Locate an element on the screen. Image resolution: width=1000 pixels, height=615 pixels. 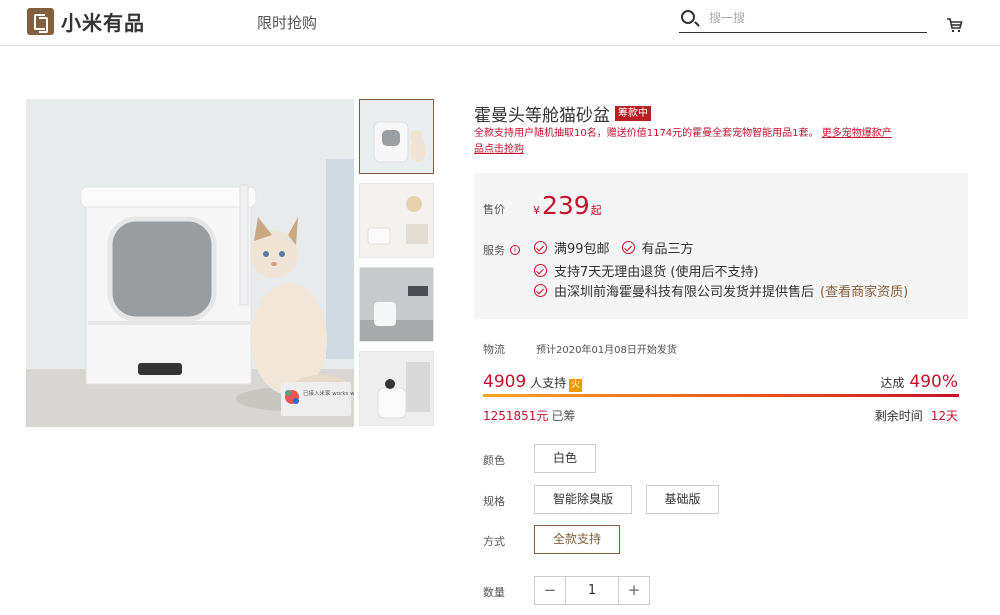
service-row-1: 满99包邮 有品三方 is located at coordinates (620, 247).